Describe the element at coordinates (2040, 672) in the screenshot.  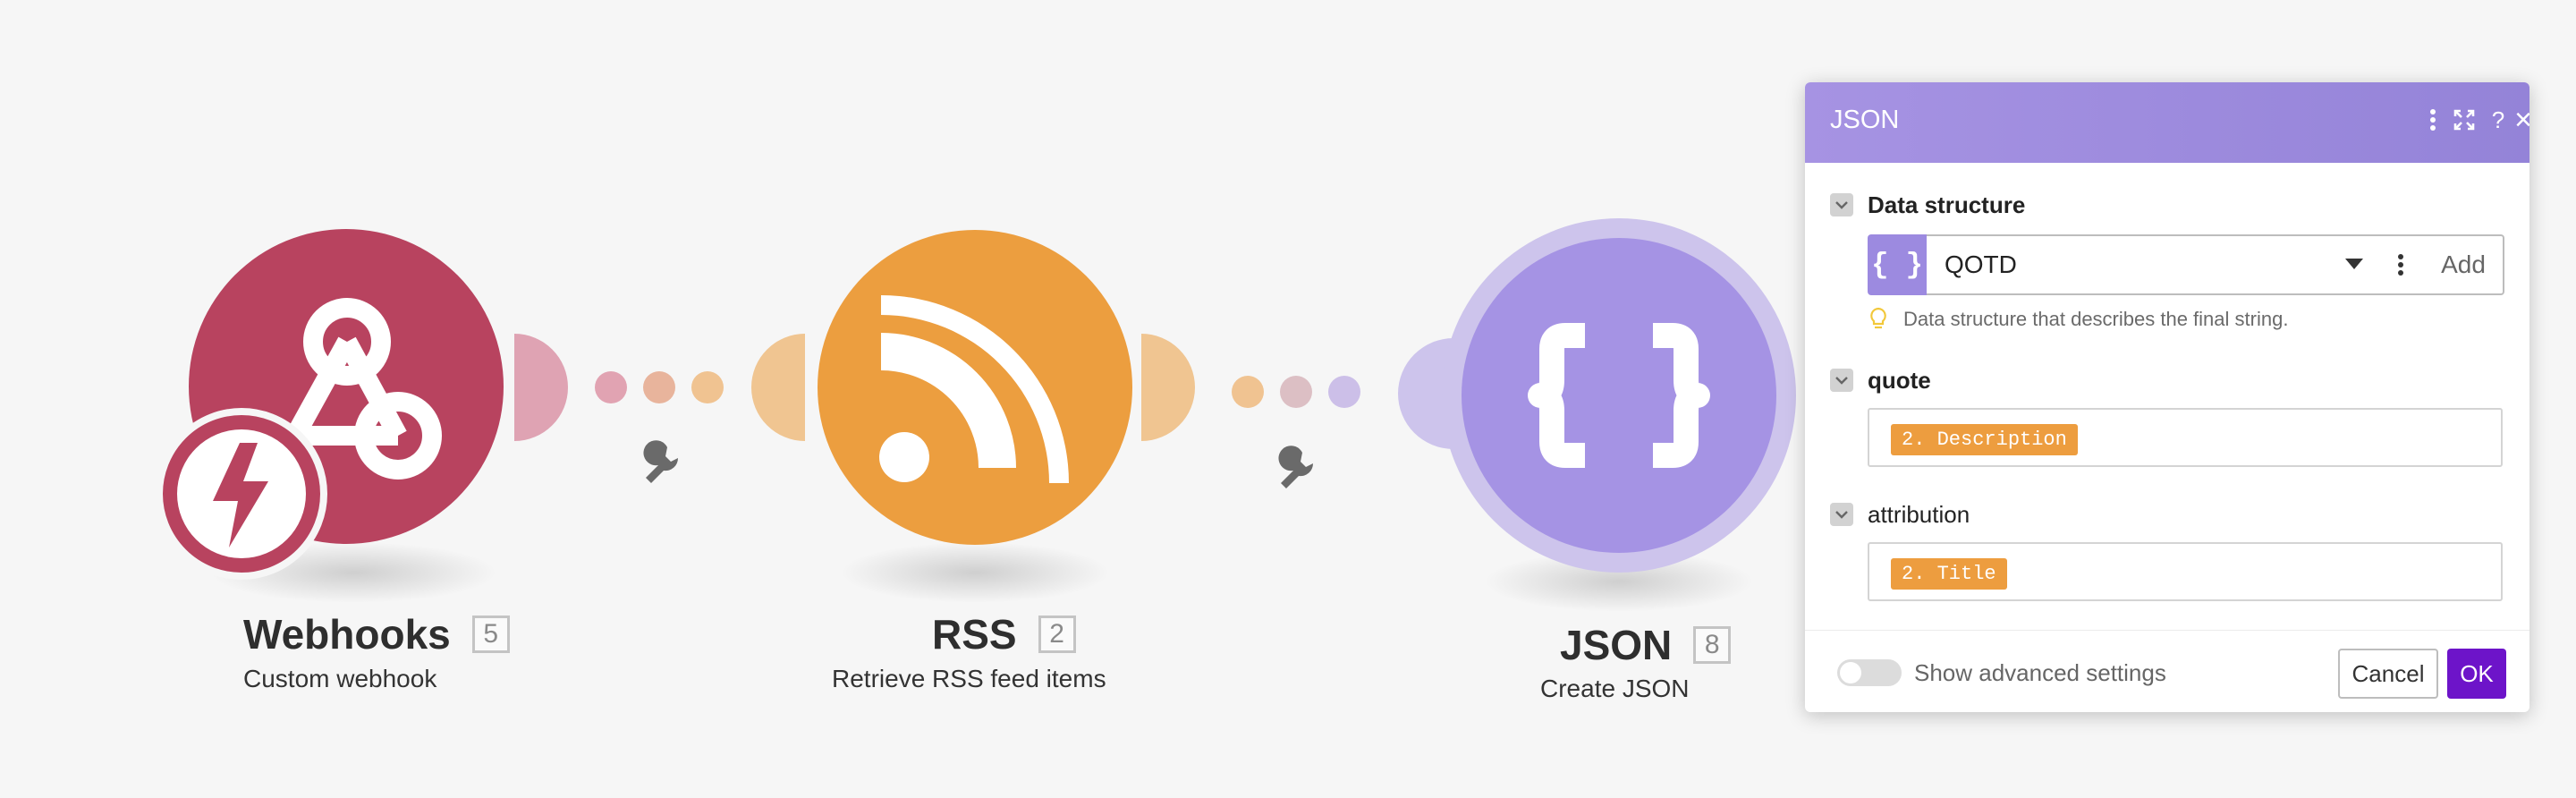
I see `advanced-settings-label: Show advanced settings` at that location.